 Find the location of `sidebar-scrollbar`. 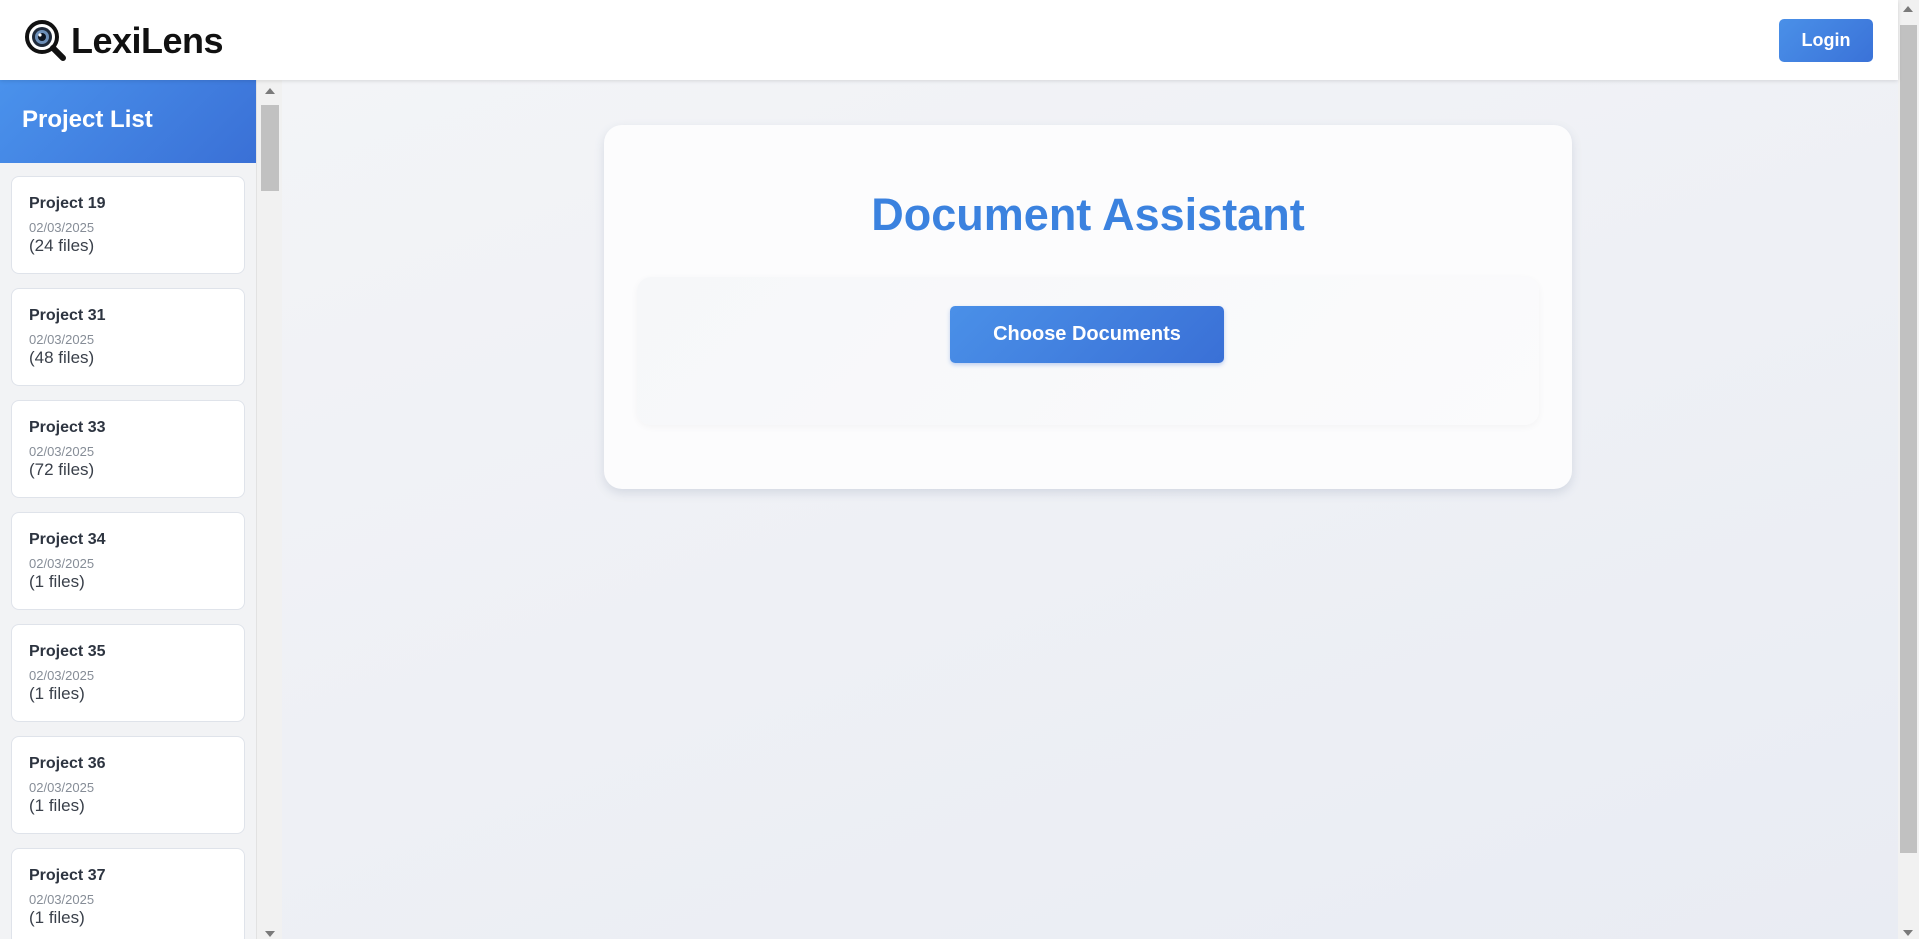

sidebar-scrollbar is located at coordinates (269, 509).